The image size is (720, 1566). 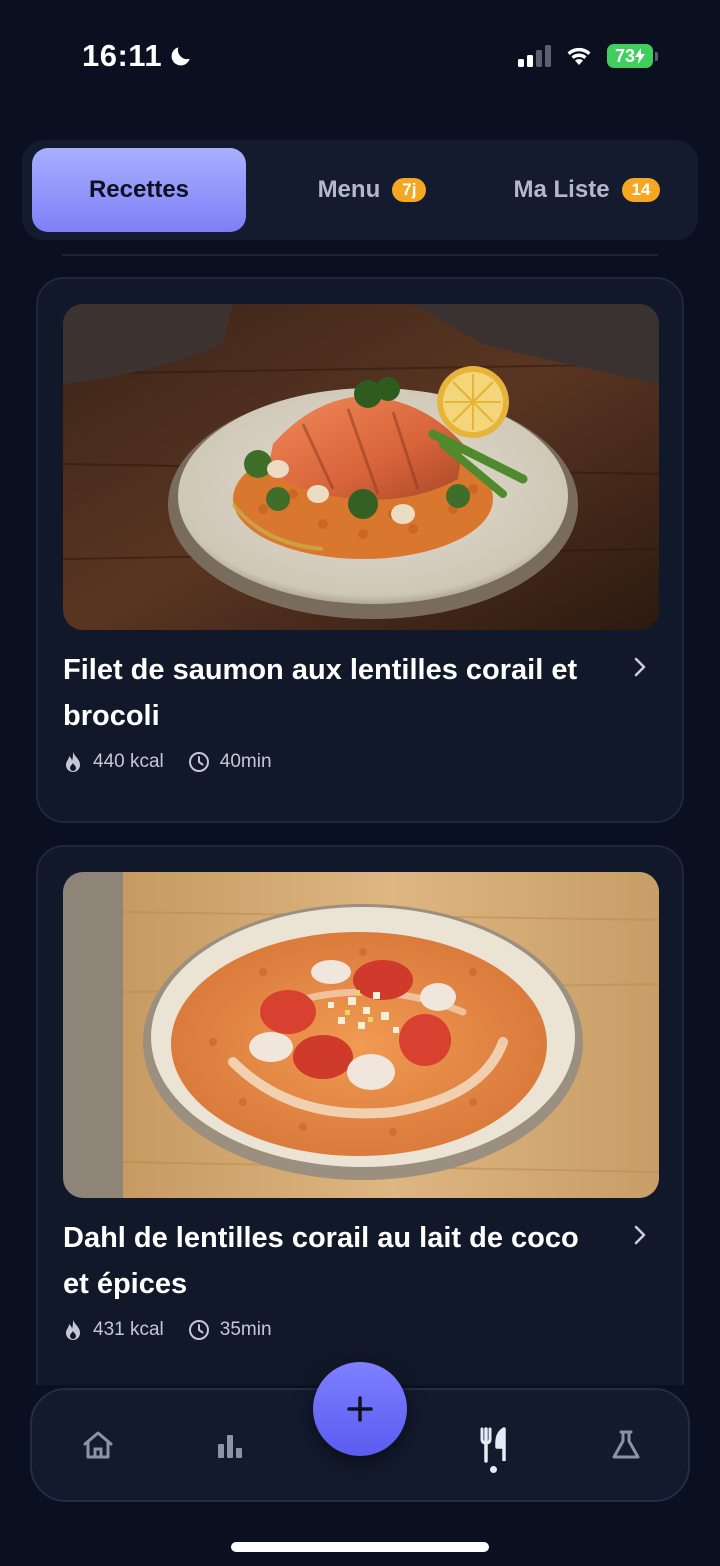 I want to click on nav-recipes, so click(x=494, y=1445).